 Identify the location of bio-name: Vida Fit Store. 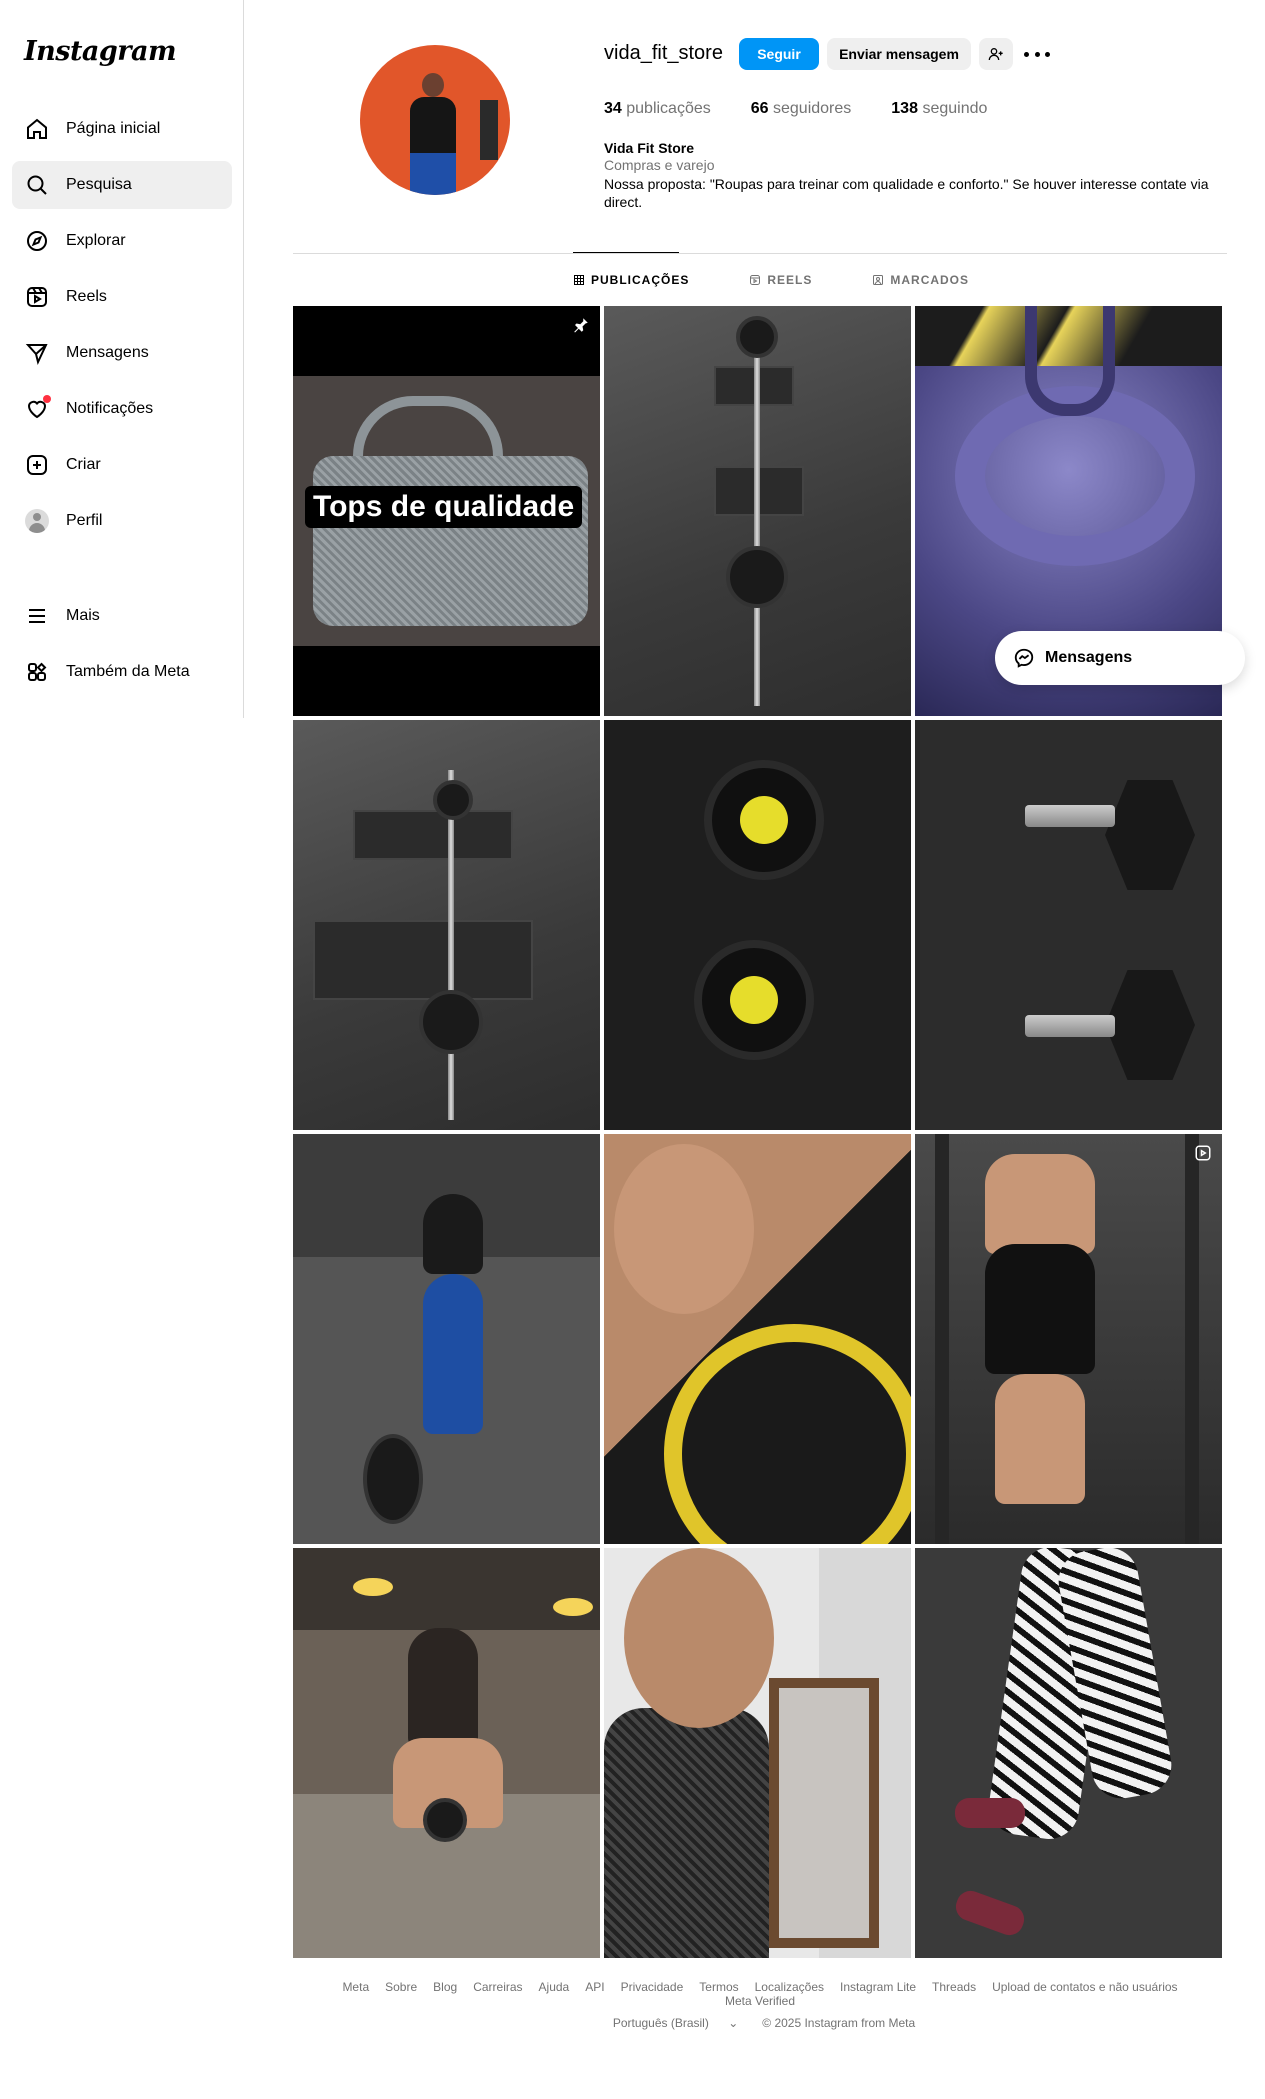
(649, 148).